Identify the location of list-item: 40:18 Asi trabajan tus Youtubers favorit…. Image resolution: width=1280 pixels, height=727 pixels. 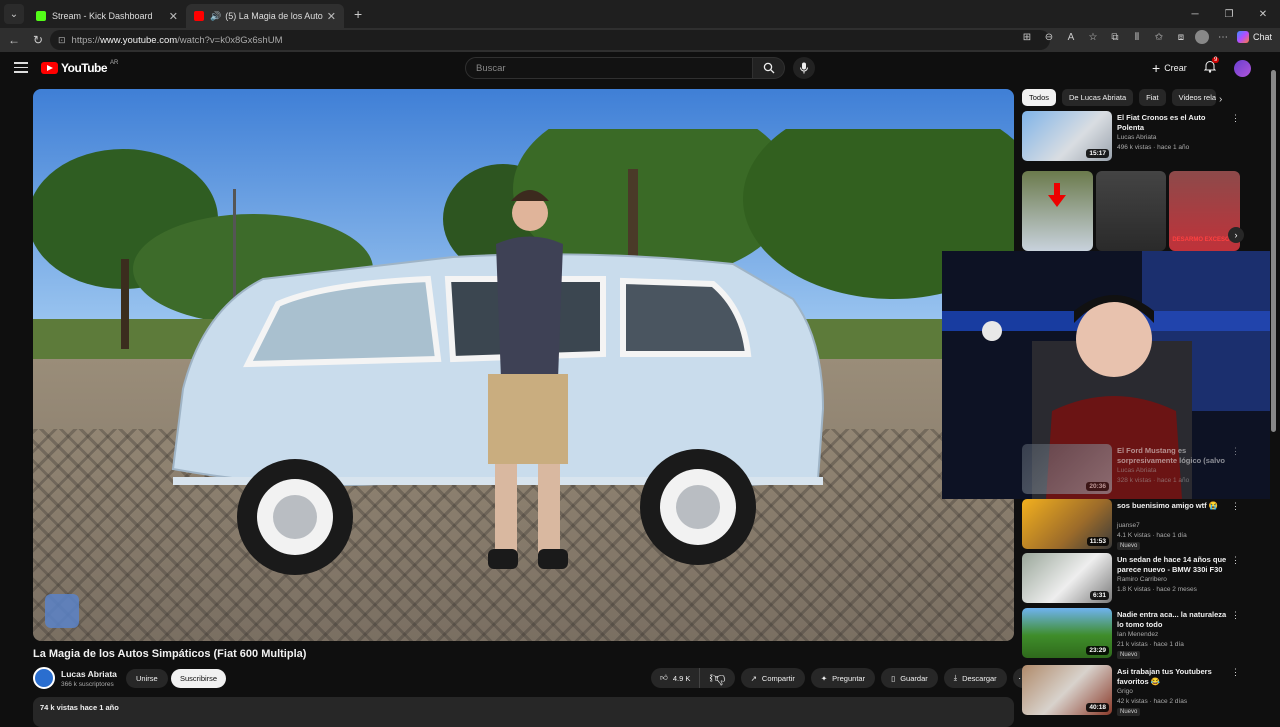
(1133, 691).